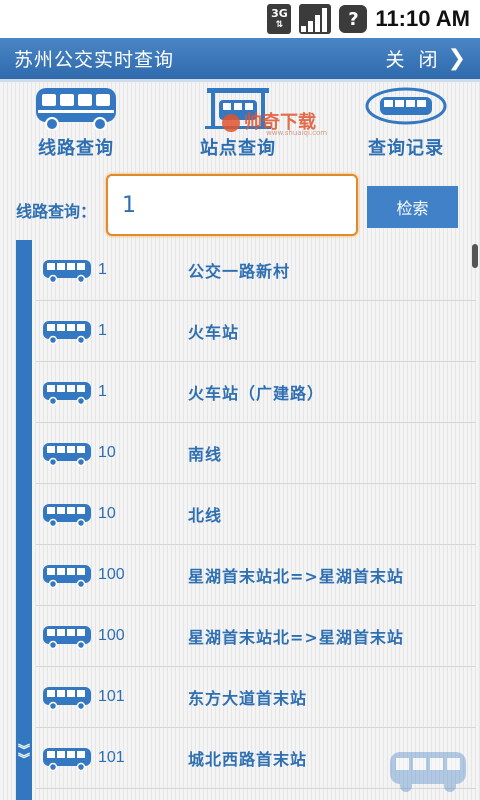 This screenshot has width=480, height=800. I want to click on network-3g-icon: 3G ⇅, so click(279, 19).